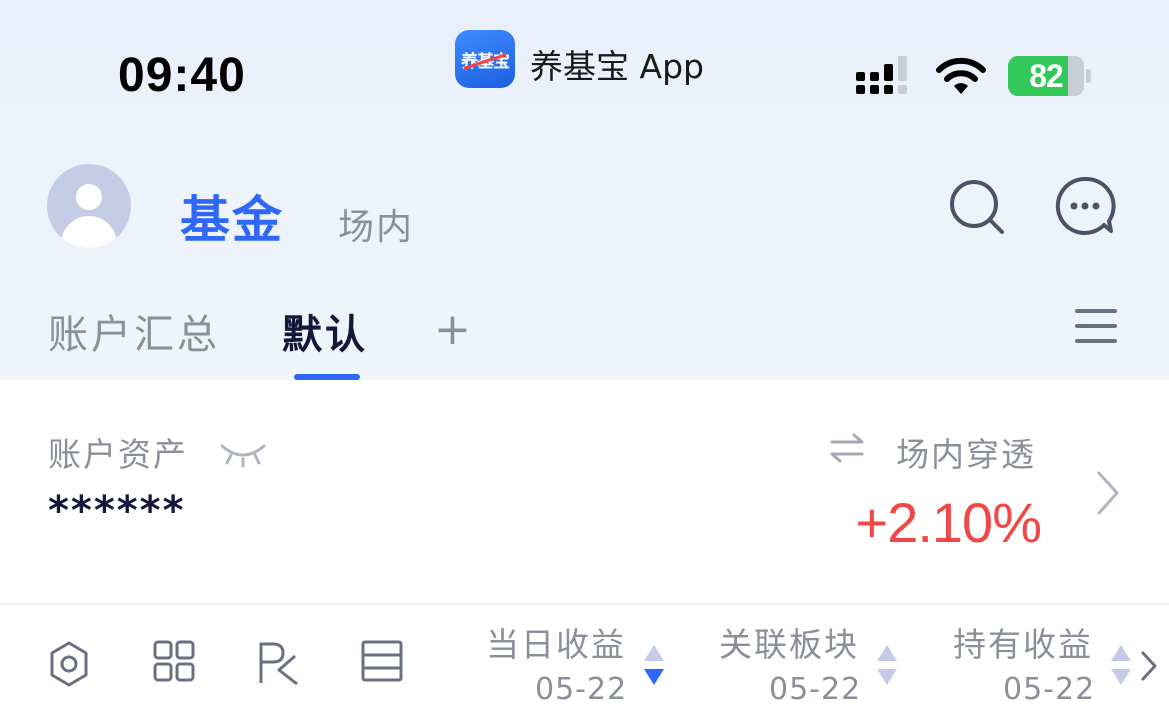  I want to click on search-icon, so click(978, 208).